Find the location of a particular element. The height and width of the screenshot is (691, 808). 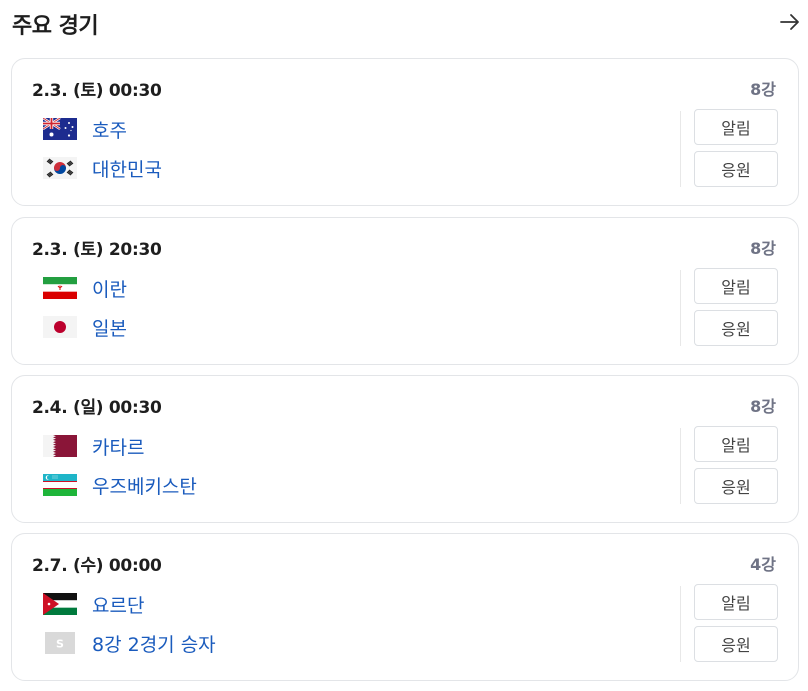

iran-flag-icon is located at coordinates (60, 288).